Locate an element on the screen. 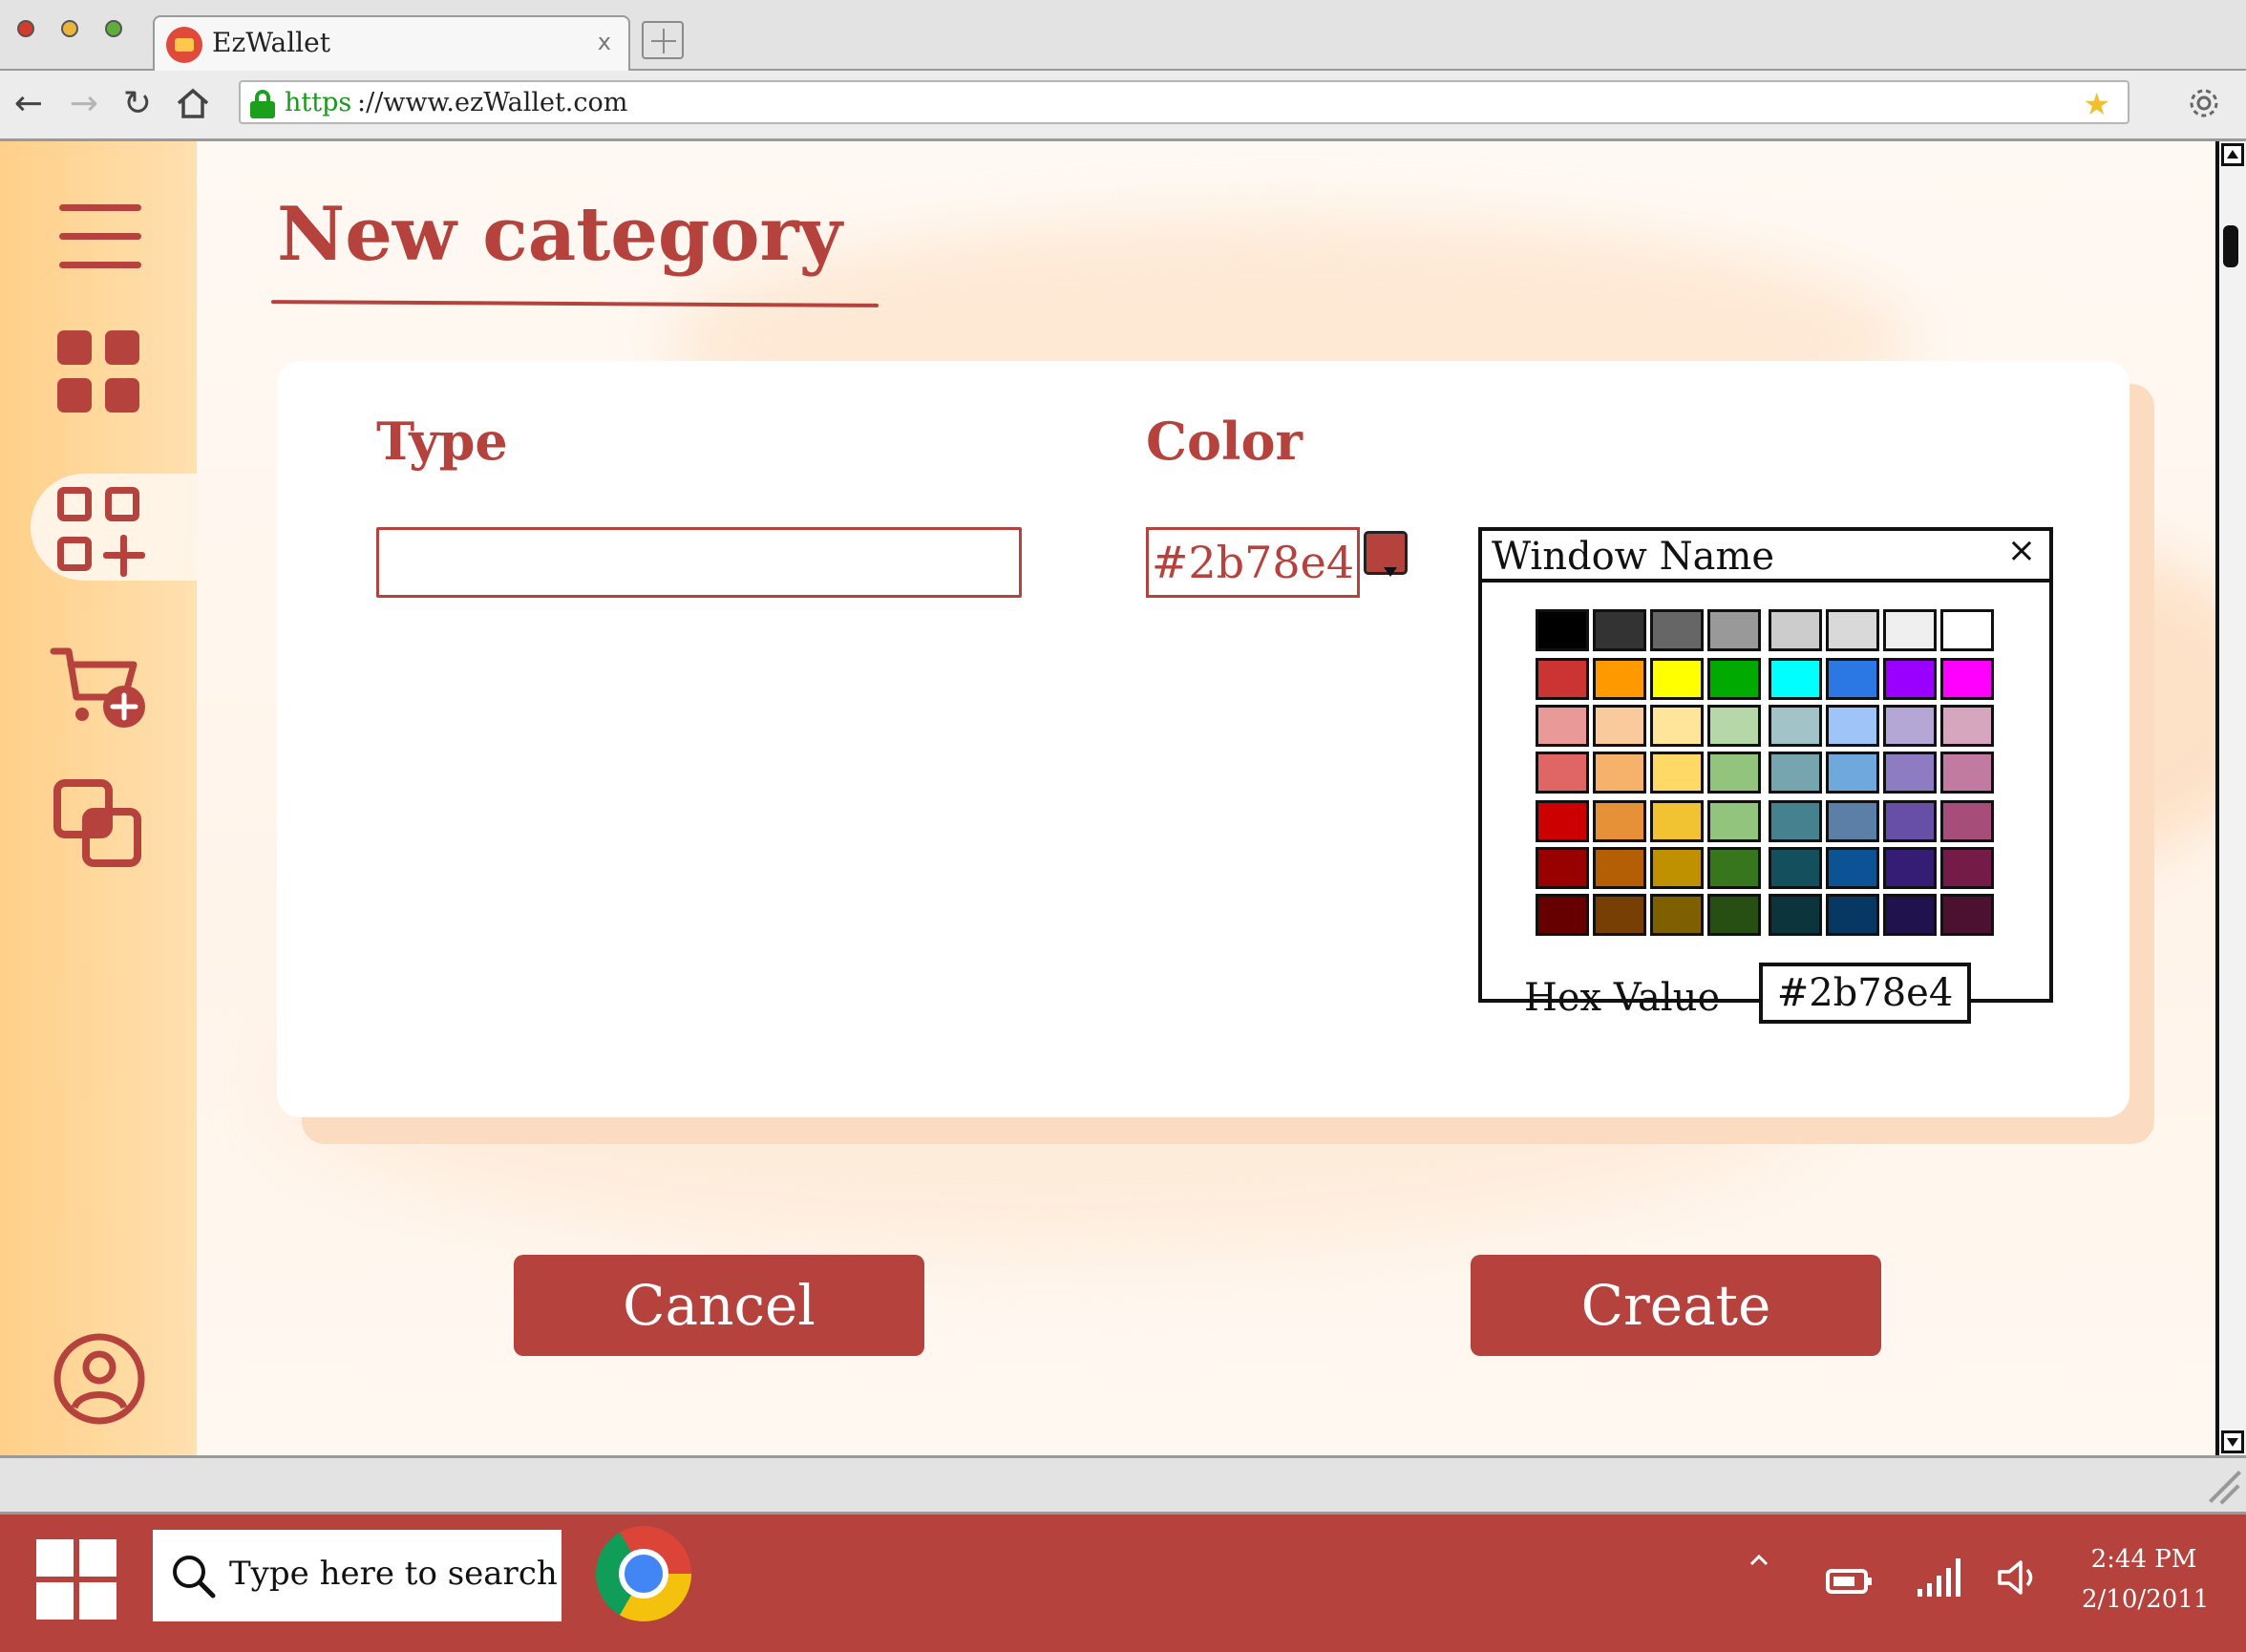 This screenshot has width=2246, height=1652. volume-icon is located at coordinates (2020, 1579).